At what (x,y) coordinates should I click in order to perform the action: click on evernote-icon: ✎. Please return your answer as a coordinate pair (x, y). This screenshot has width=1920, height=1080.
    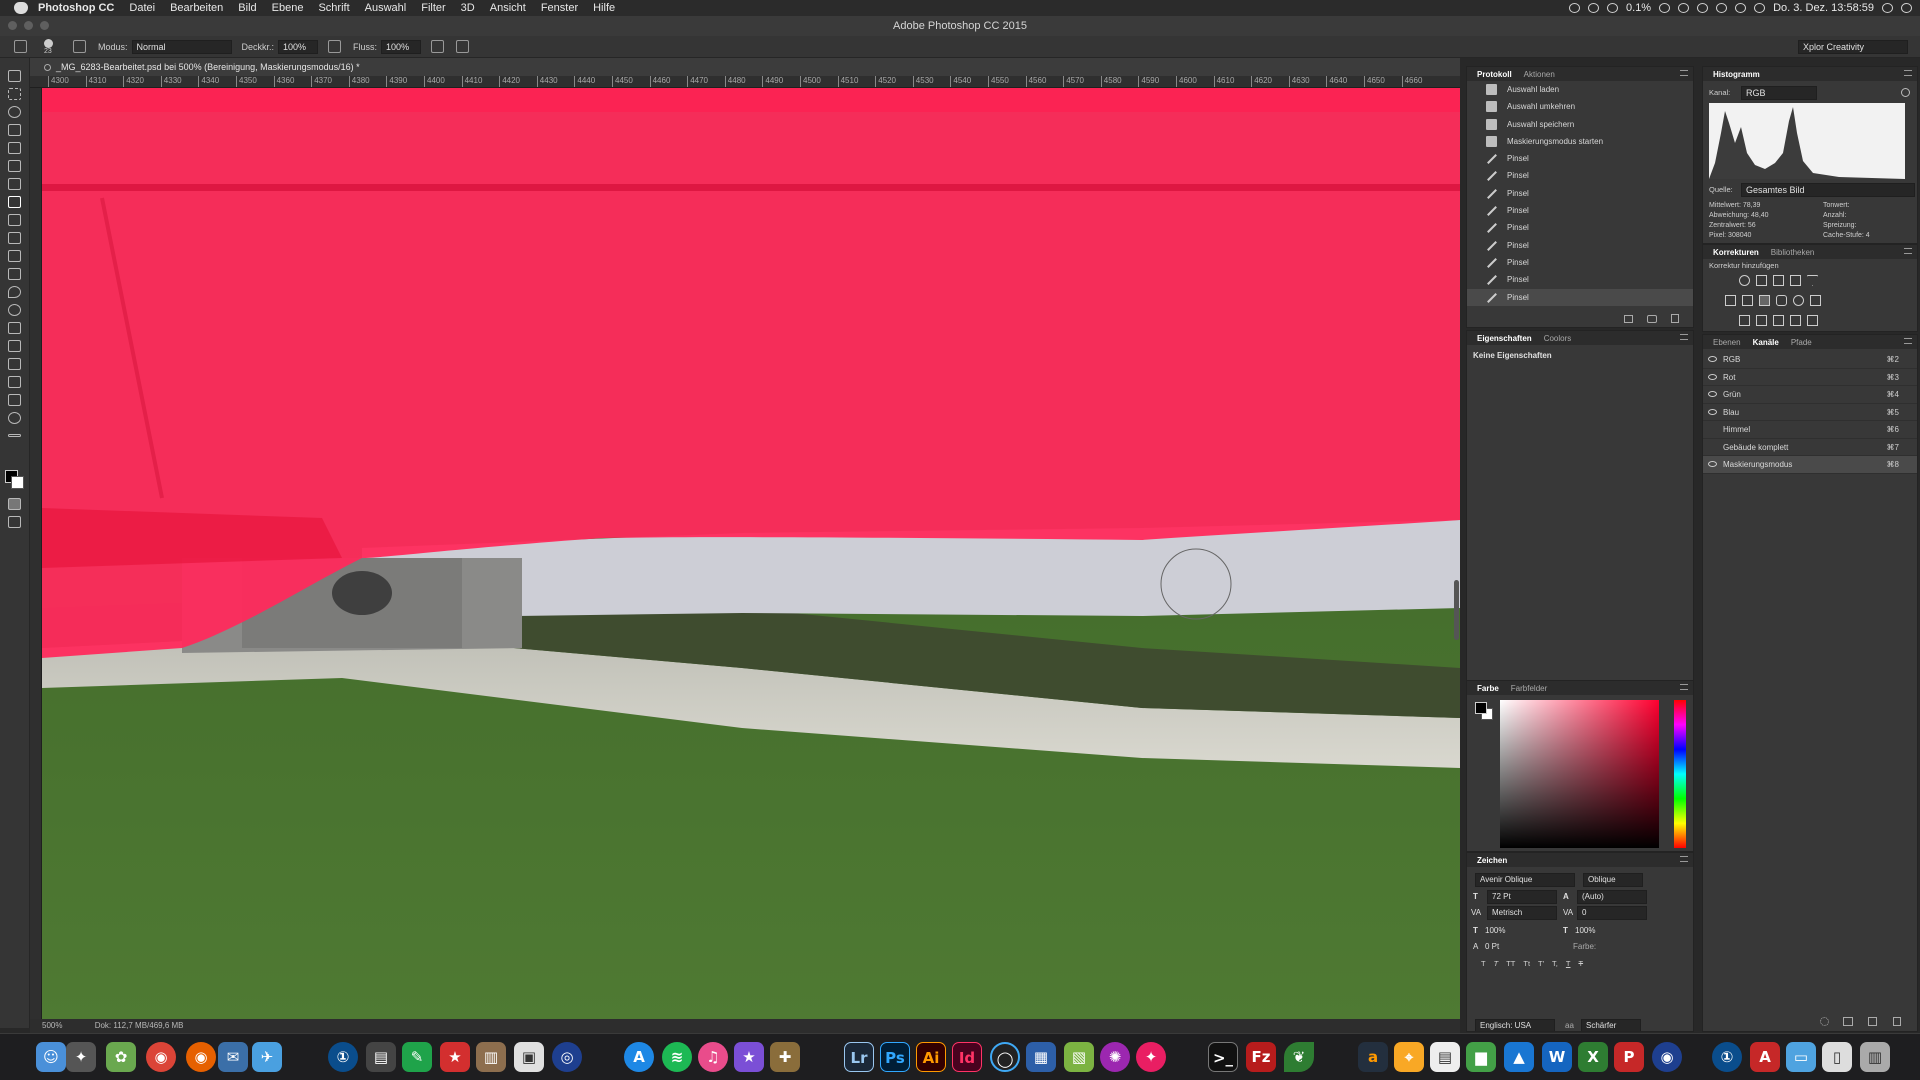
    Looking at the image, I should click on (417, 1057).